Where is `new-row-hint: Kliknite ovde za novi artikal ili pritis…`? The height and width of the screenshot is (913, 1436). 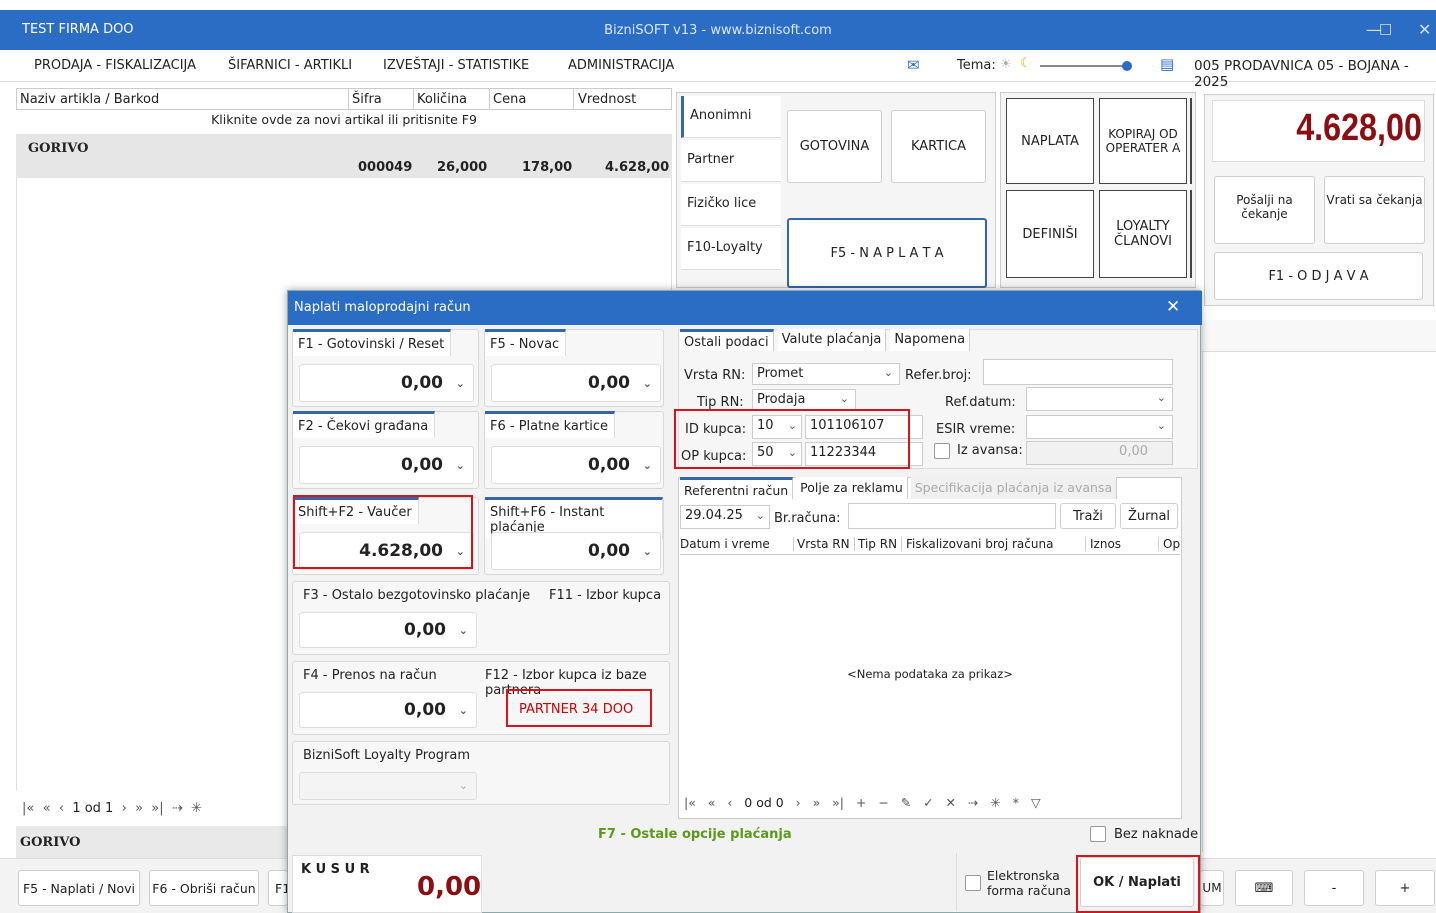
new-row-hint: Kliknite ovde za novi artikal ili pritis… is located at coordinates (344, 122).